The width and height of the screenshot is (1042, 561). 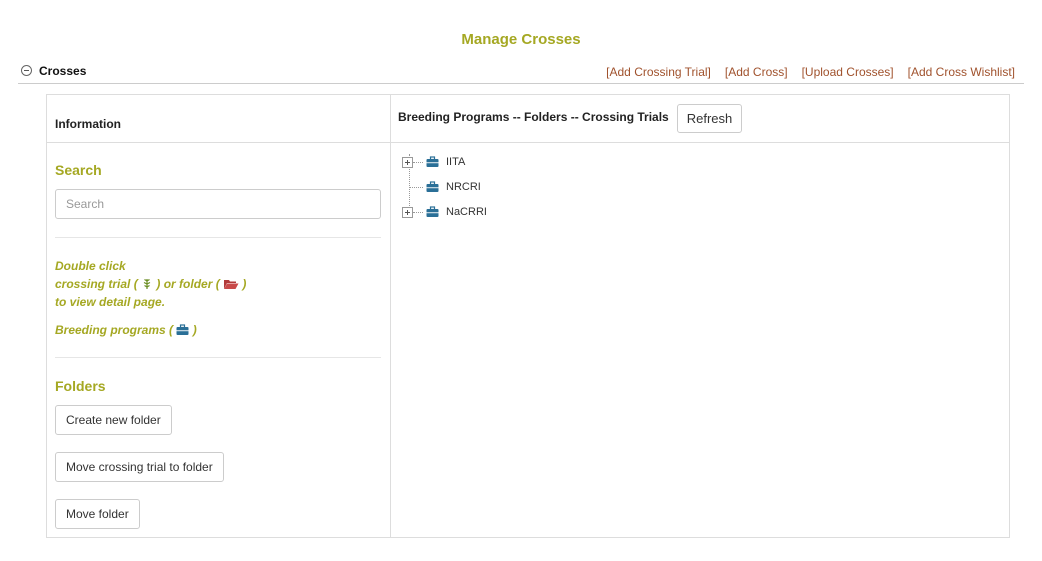 I want to click on add-cross-wishlist-link: [Add Cross Wishlist], so click(x=961, y=72).